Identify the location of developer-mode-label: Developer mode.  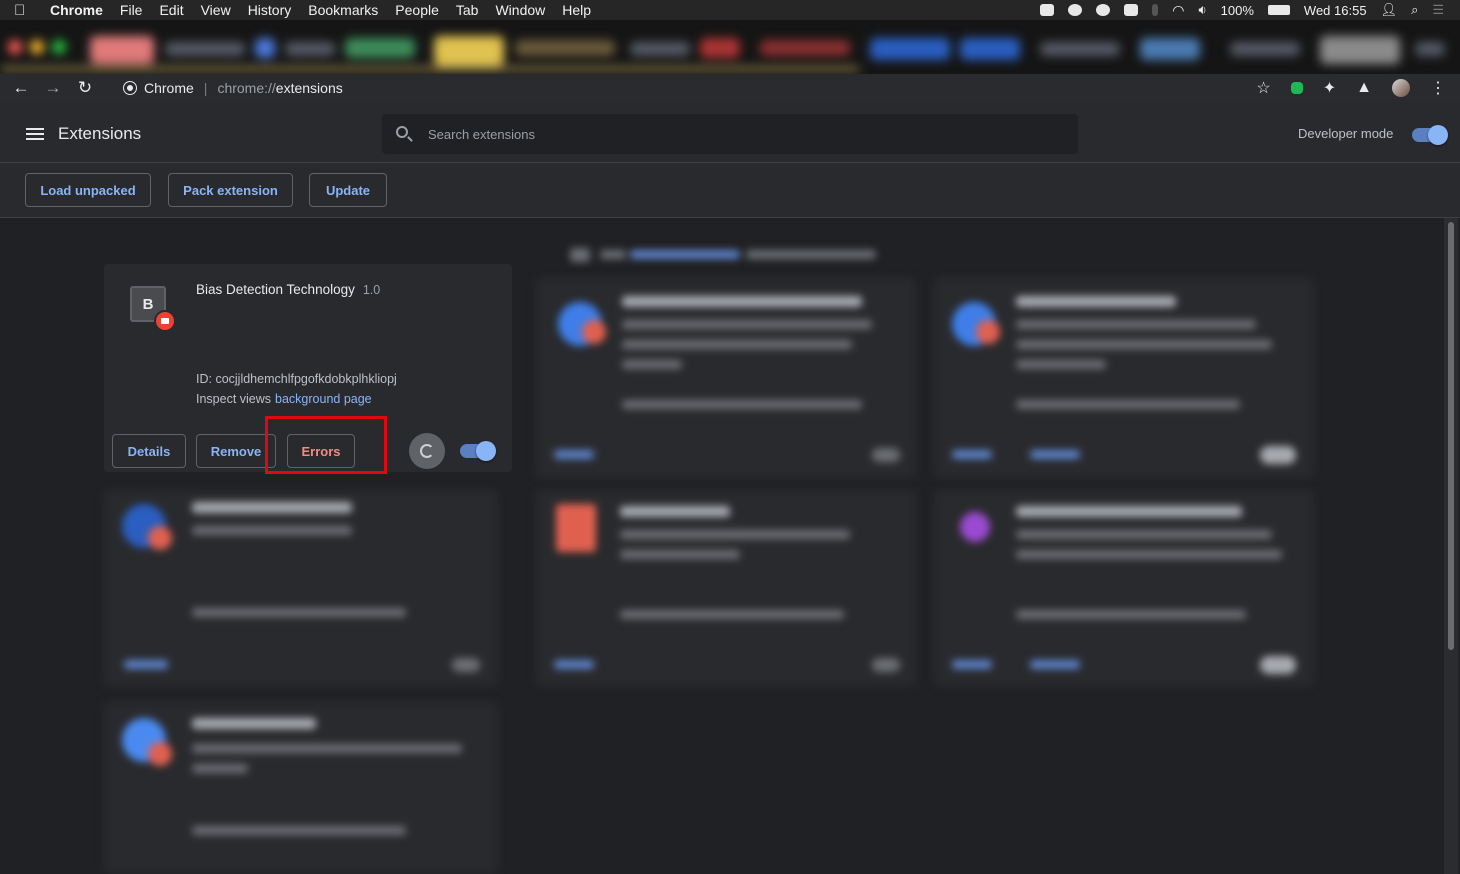
(1346, 133).